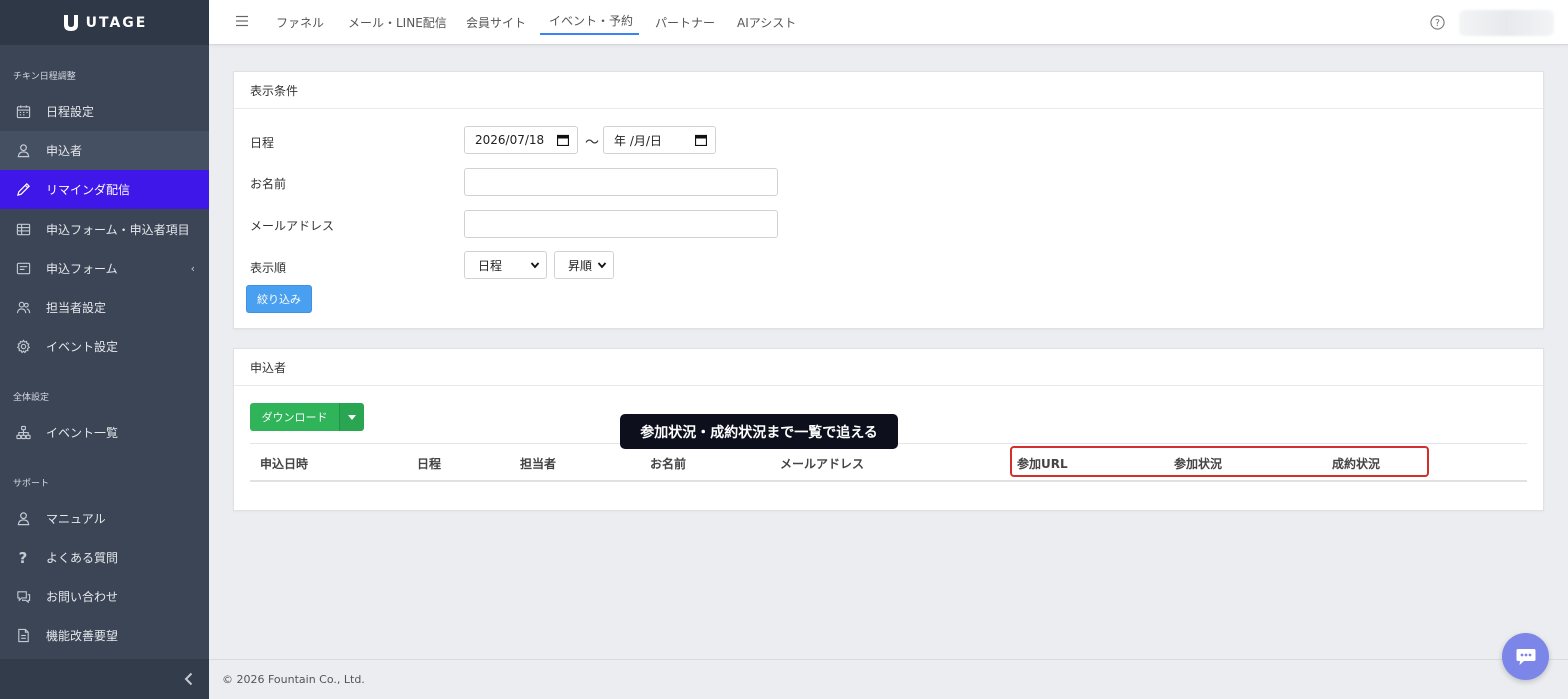  I want to click on form-icon, so click(23, 269).